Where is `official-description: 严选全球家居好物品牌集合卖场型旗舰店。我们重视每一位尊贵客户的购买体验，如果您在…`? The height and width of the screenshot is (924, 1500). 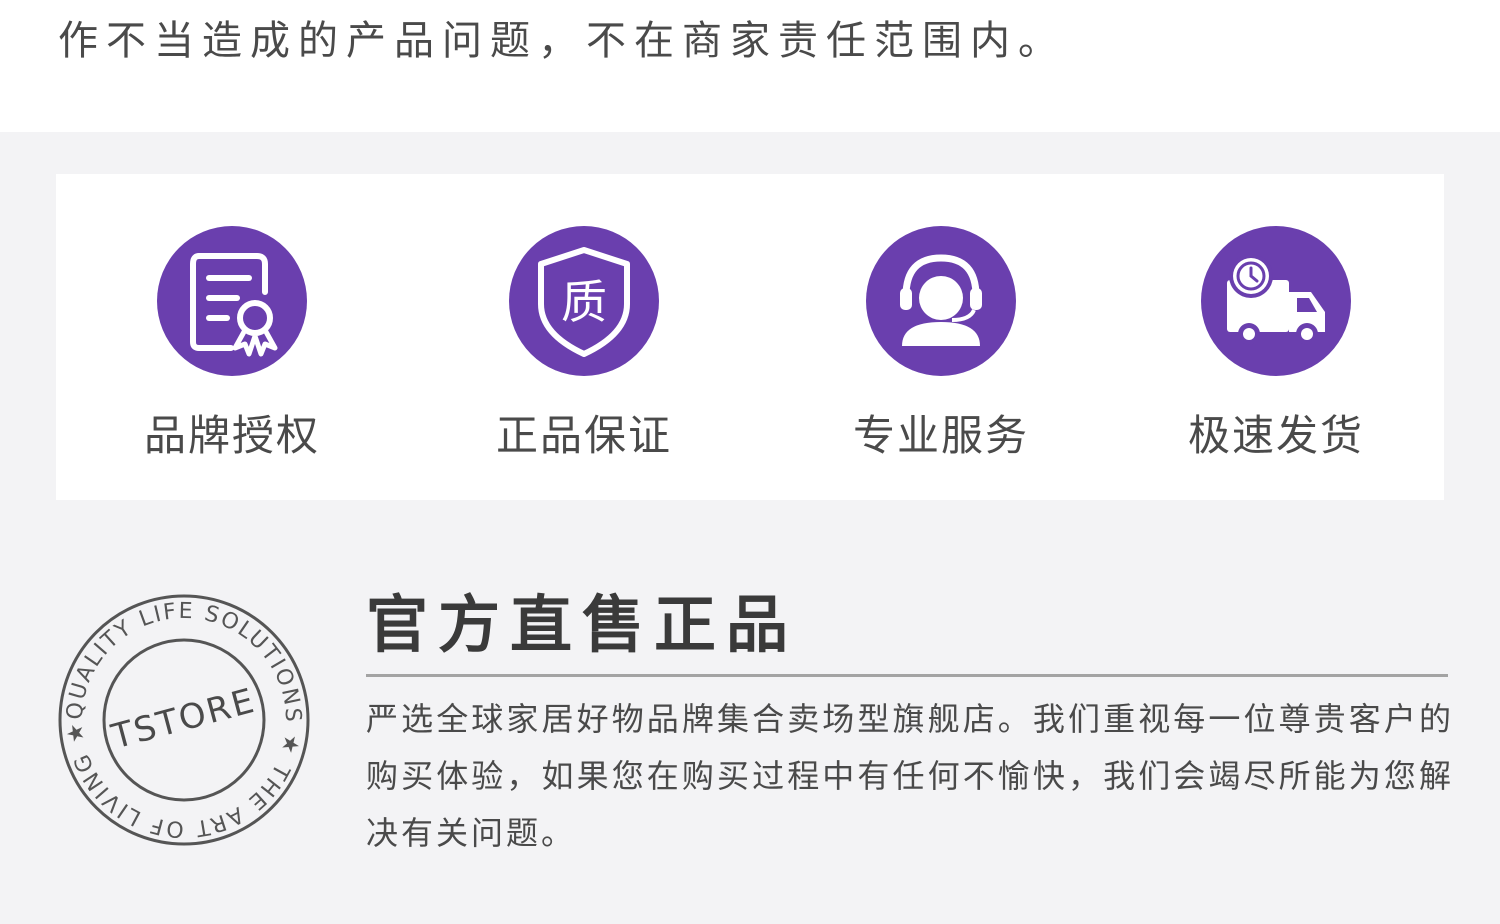
official-description: 严选全球家居好物品牌集合卖场型旗舰店。我们重视每一位尊贵客户的购买体验，如果您在… is located at coordinates (910, 776).